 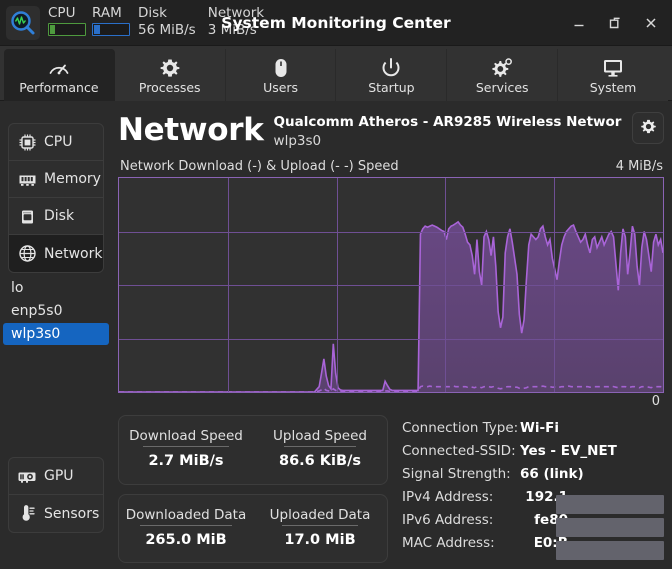 I want to click on sidebar-item-label: CPU, so click(x=58, y=142).